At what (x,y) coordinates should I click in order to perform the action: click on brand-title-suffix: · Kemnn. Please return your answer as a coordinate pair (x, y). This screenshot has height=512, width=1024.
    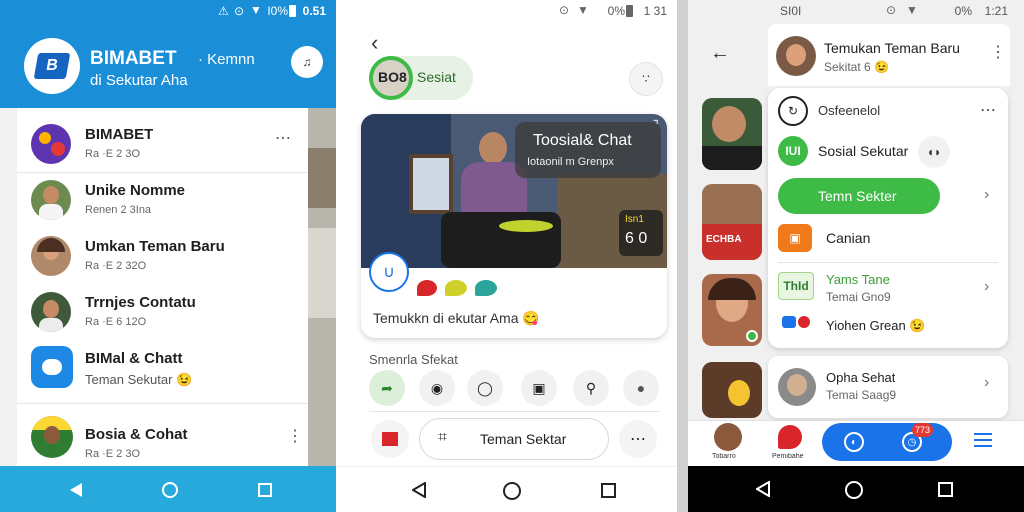
    Looking at the image, I should click on (226, 59).